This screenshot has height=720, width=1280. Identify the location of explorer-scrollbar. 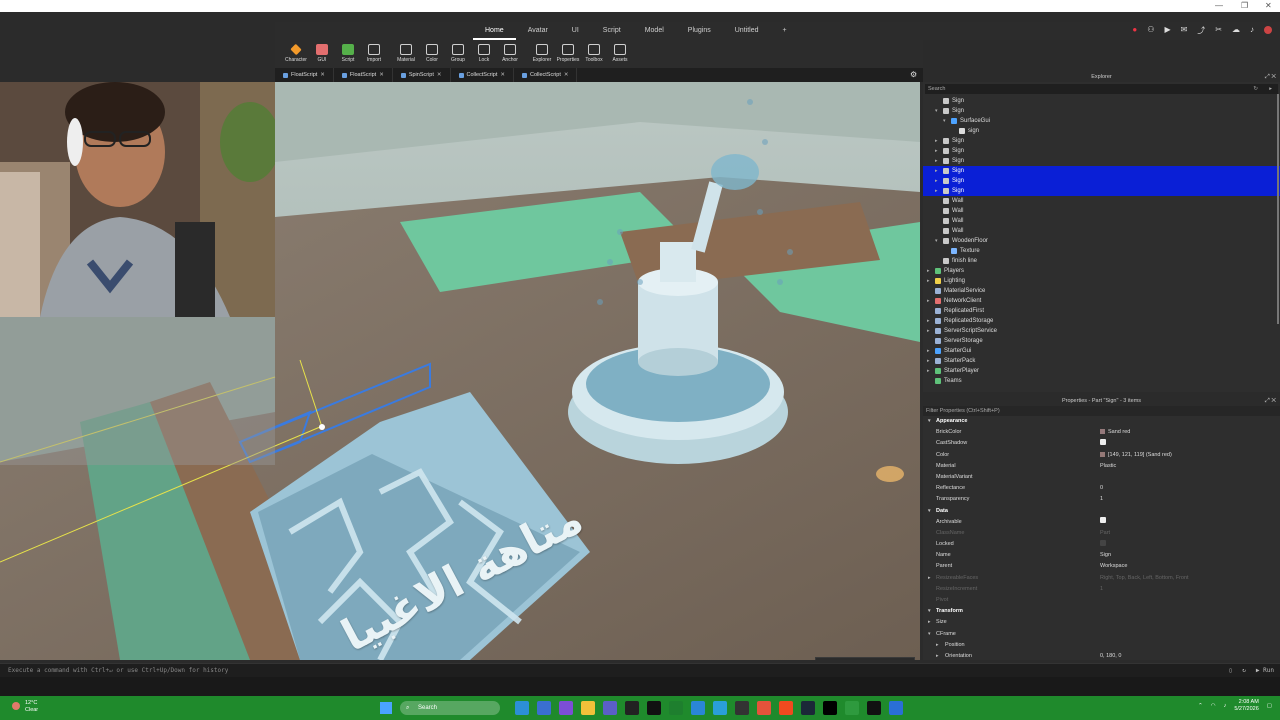
(1278, 209).